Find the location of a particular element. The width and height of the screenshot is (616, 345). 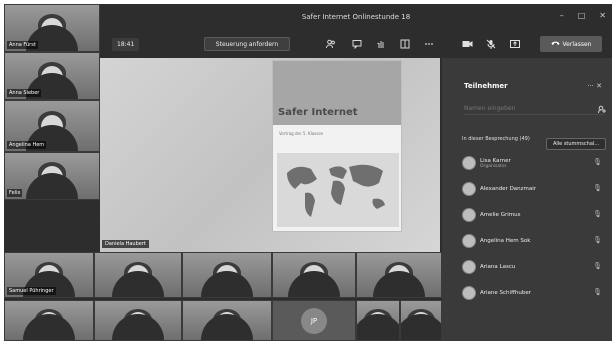

meeting-toolbar: 18:41 Steuerung anfordern Verlassen is located at coordinates (356, 45).